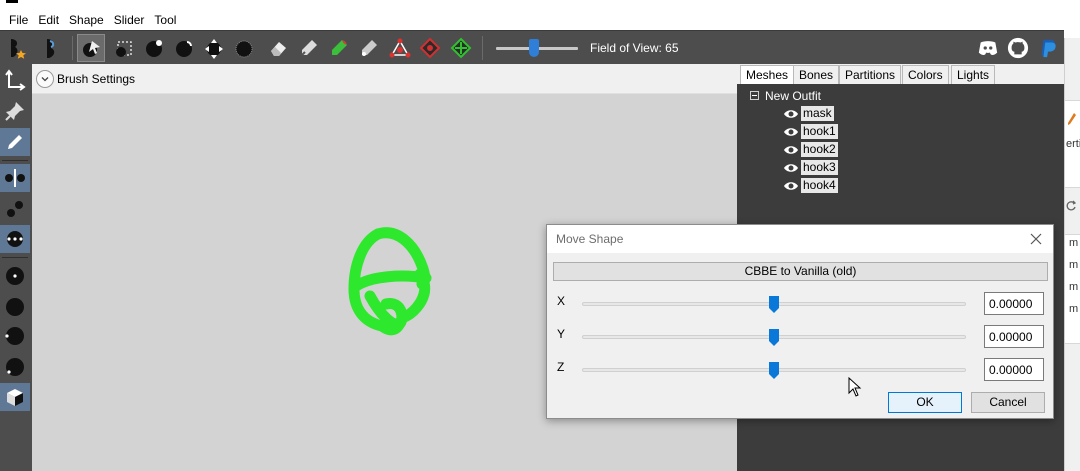 The width and height of the screenshot is (1080, 471). What do you see at coordinates (532, 4) in the screenshot?
I see `title-strip` at bounding box center [532, 4].